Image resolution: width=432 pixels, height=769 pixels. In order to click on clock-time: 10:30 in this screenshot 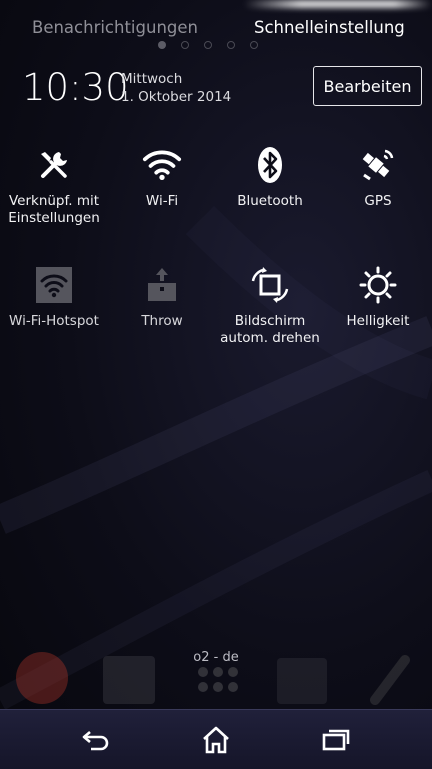, I will do `click(75, 87)`.